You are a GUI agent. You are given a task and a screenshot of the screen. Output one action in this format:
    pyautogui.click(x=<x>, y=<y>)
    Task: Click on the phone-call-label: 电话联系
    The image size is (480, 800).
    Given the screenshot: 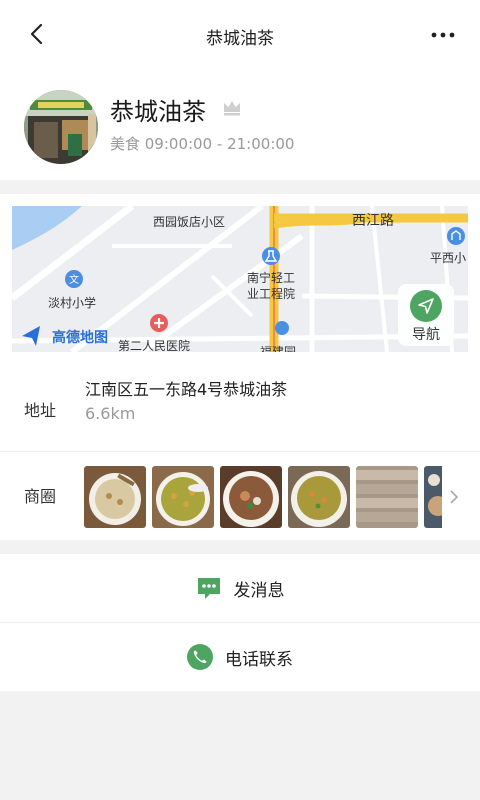 What is the action you would take?
    pyautogui.click(x=259, y=659)
    